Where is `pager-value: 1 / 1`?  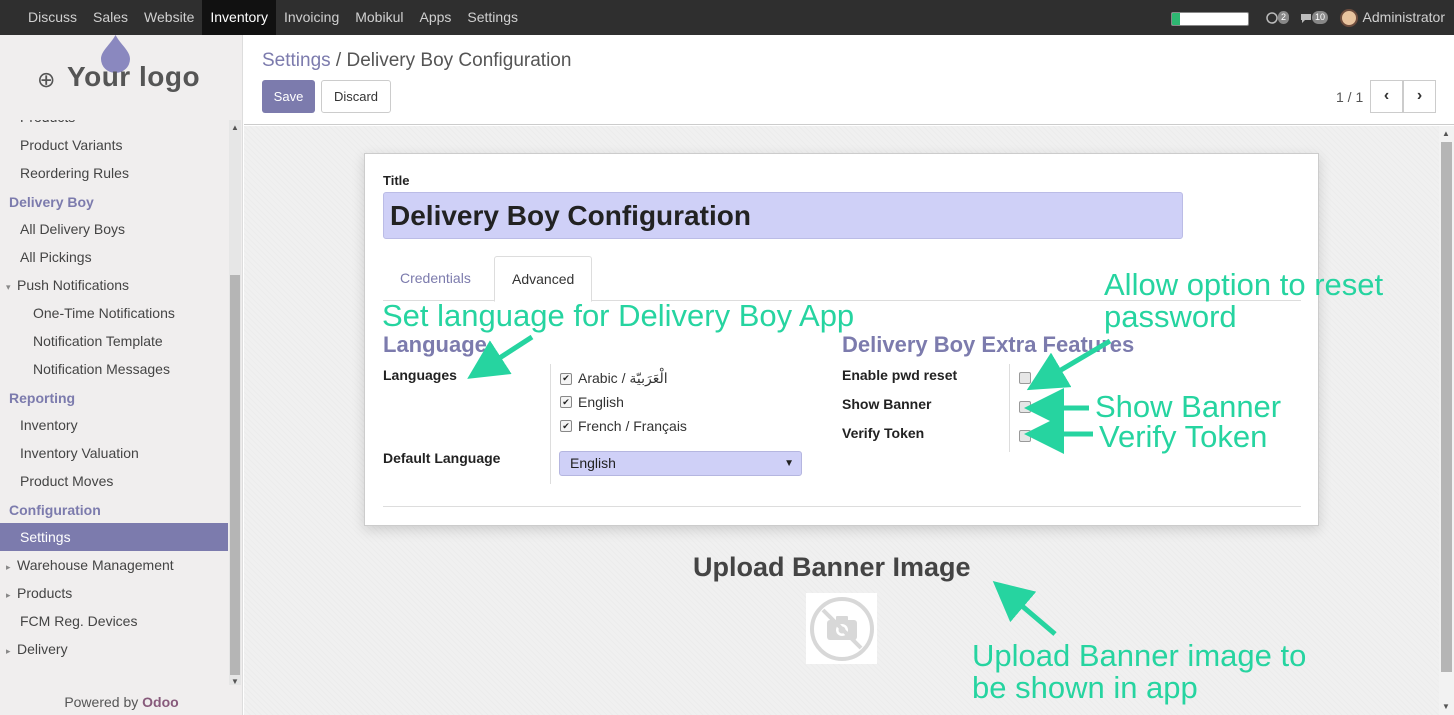
pager-value: 1 / 1 is located at coordinates (1350, 97).